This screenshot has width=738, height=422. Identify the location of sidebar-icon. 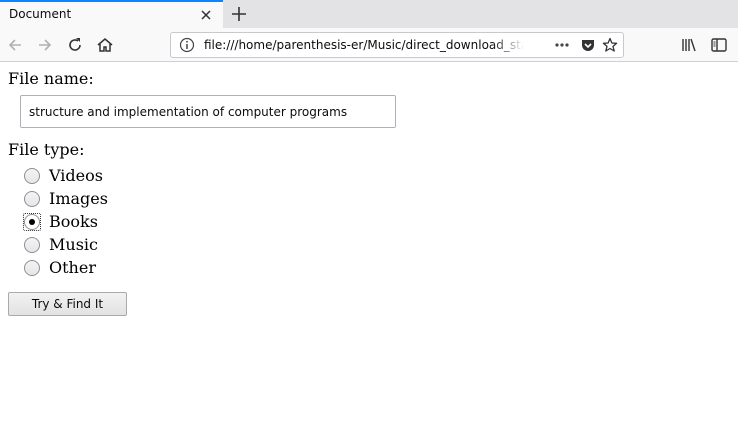
(719, 45).